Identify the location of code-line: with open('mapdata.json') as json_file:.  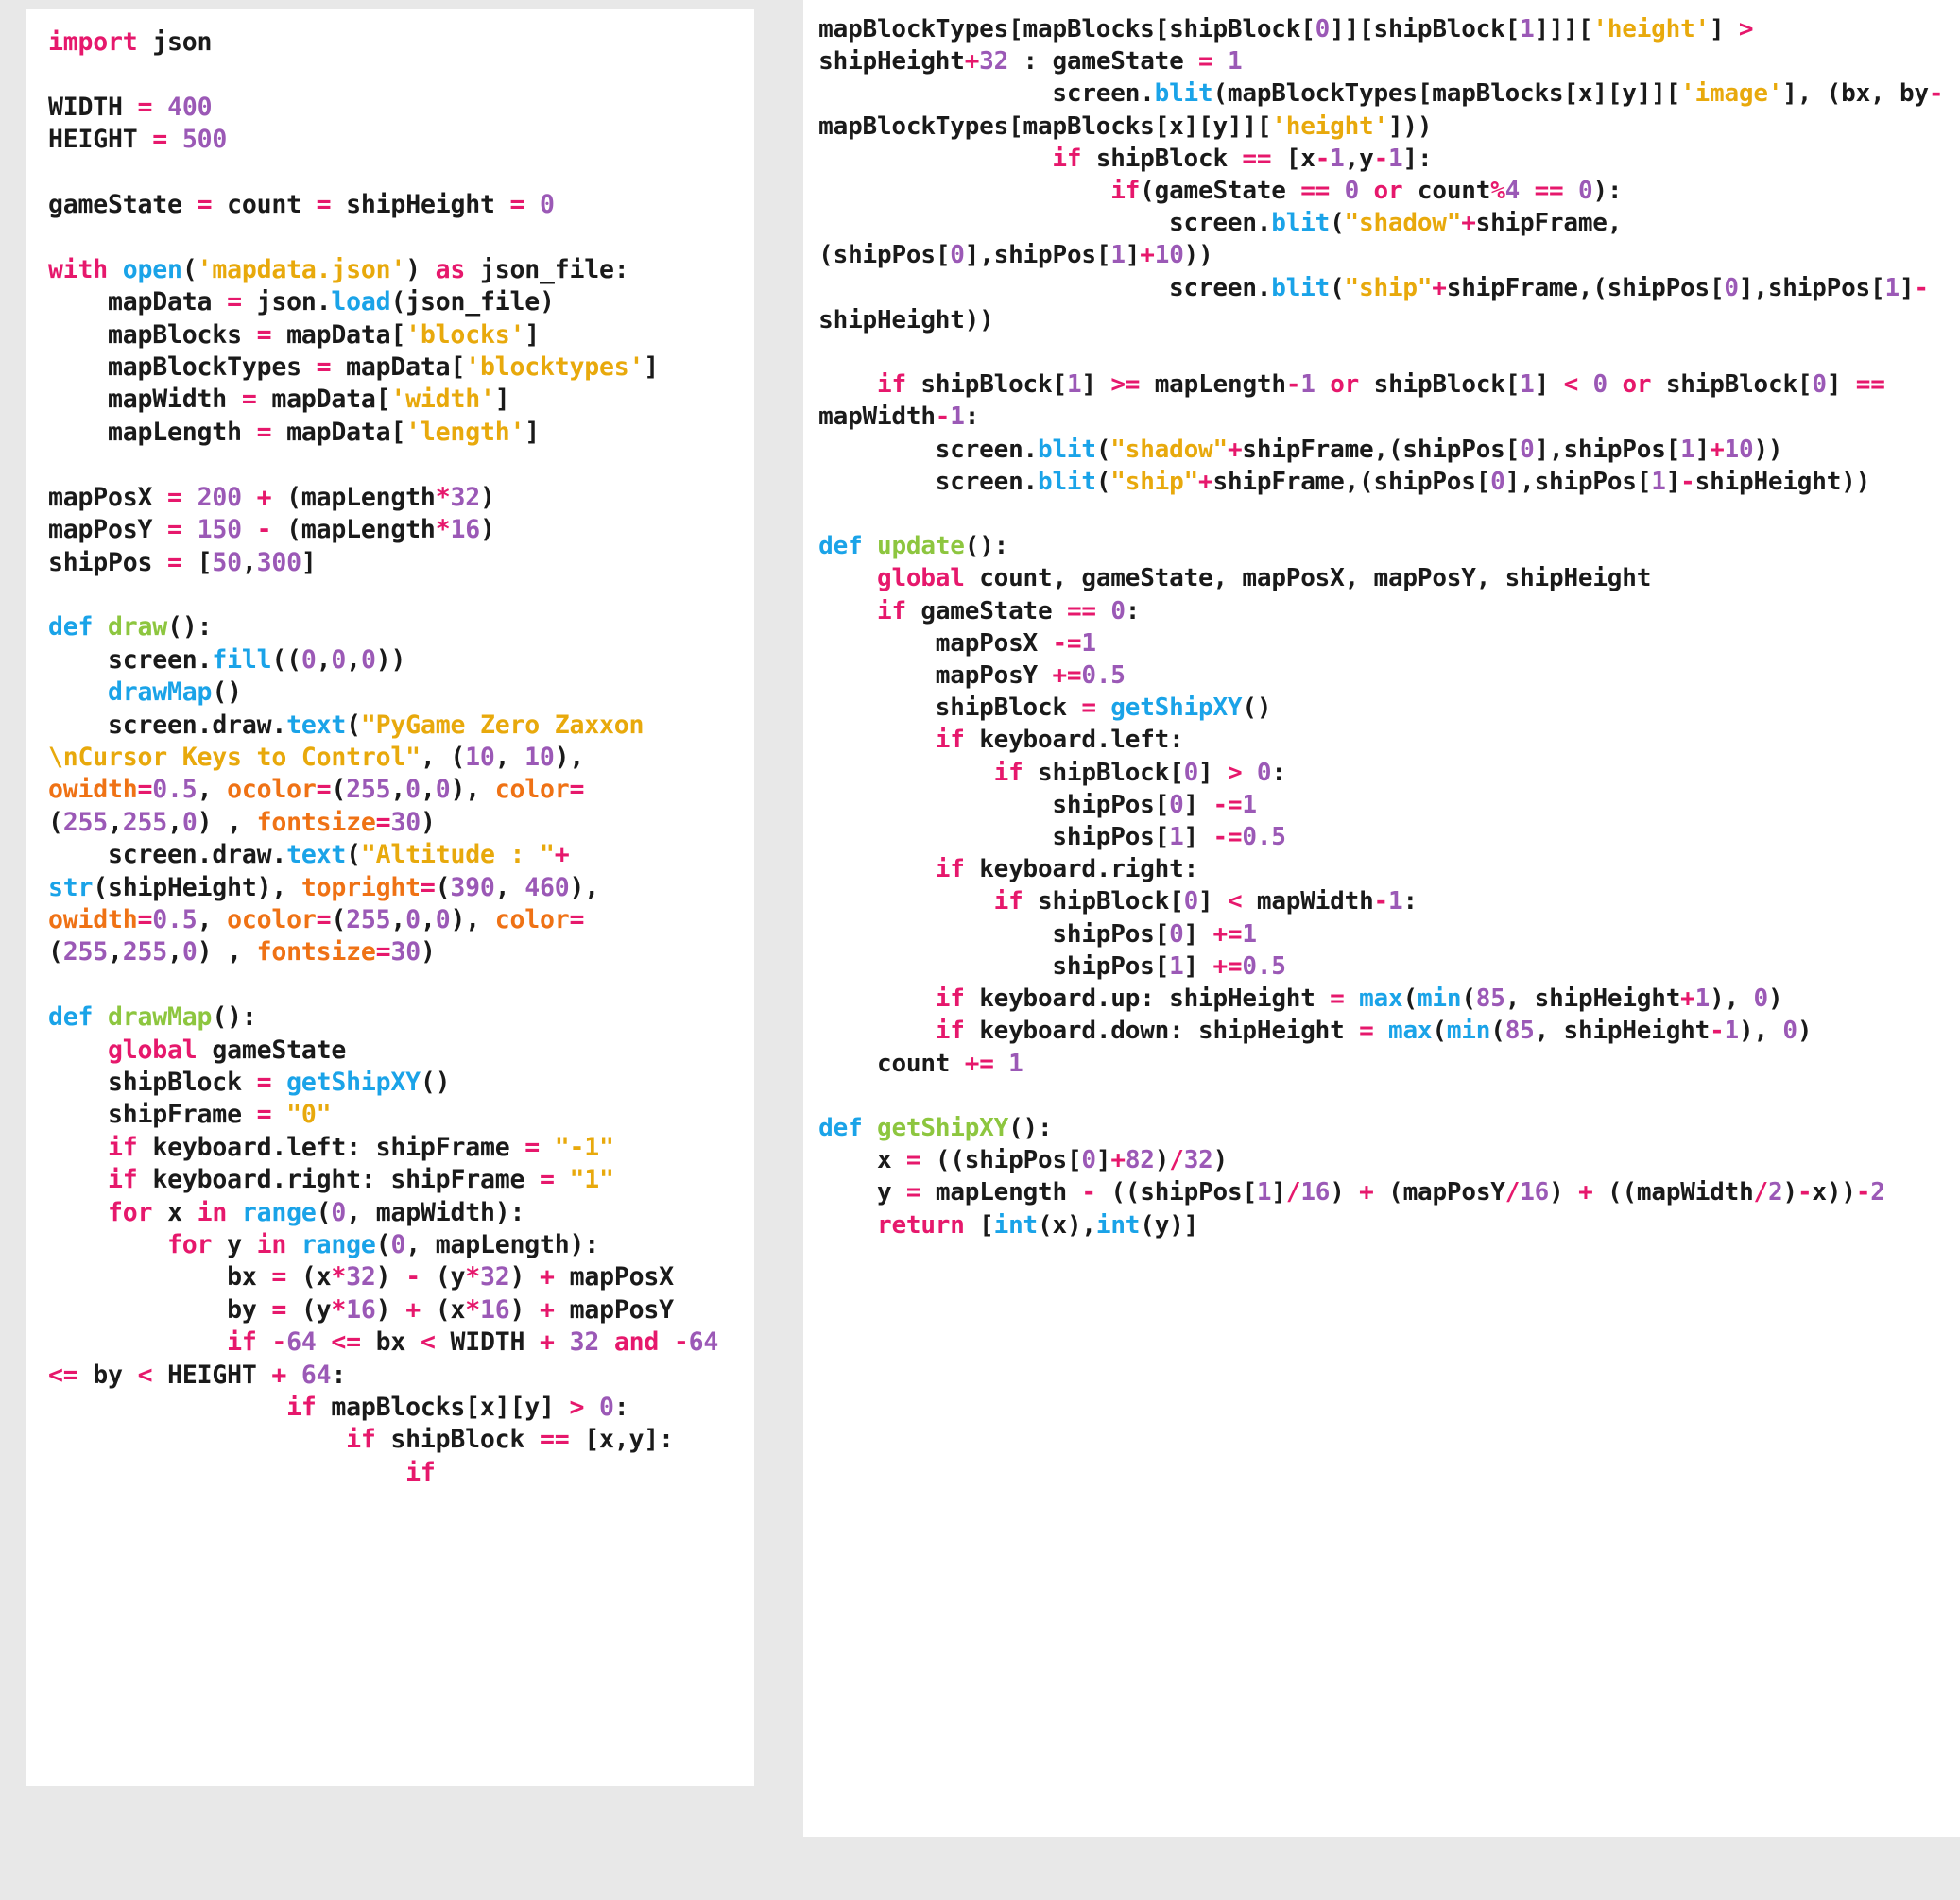
(338, 269).